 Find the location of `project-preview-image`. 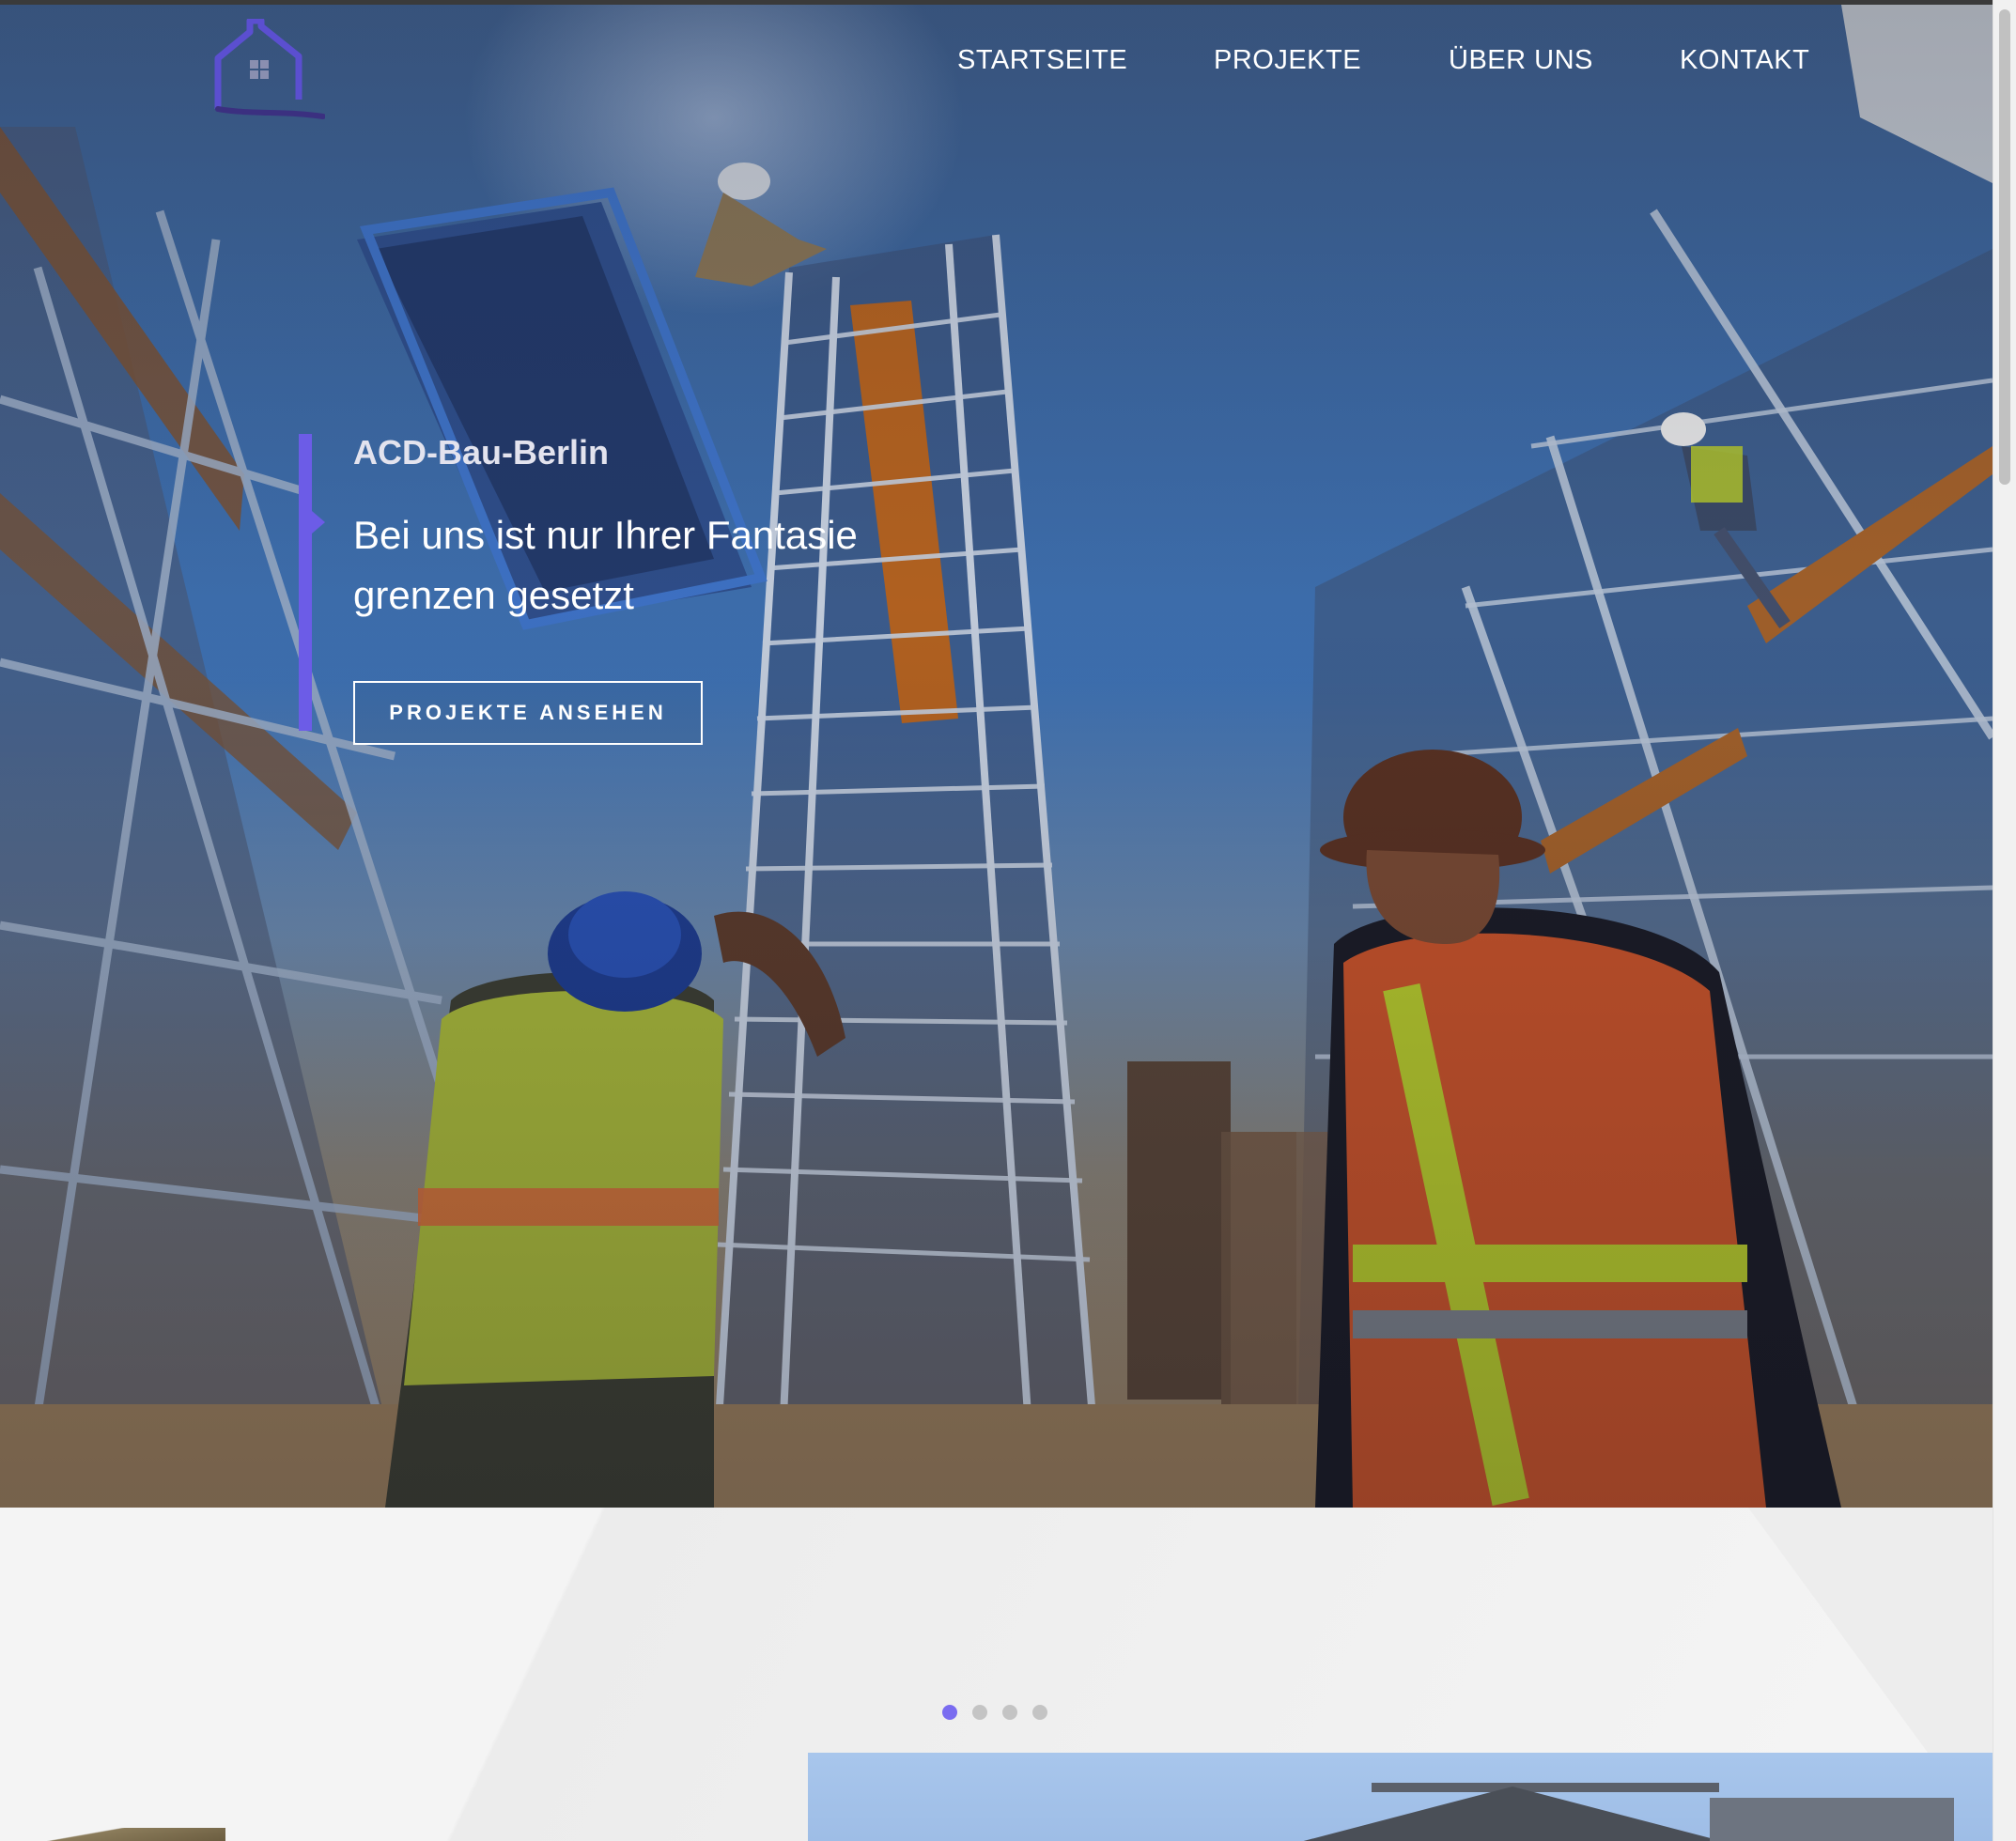

project-preview-image is located at coordinates (1400, 1797).